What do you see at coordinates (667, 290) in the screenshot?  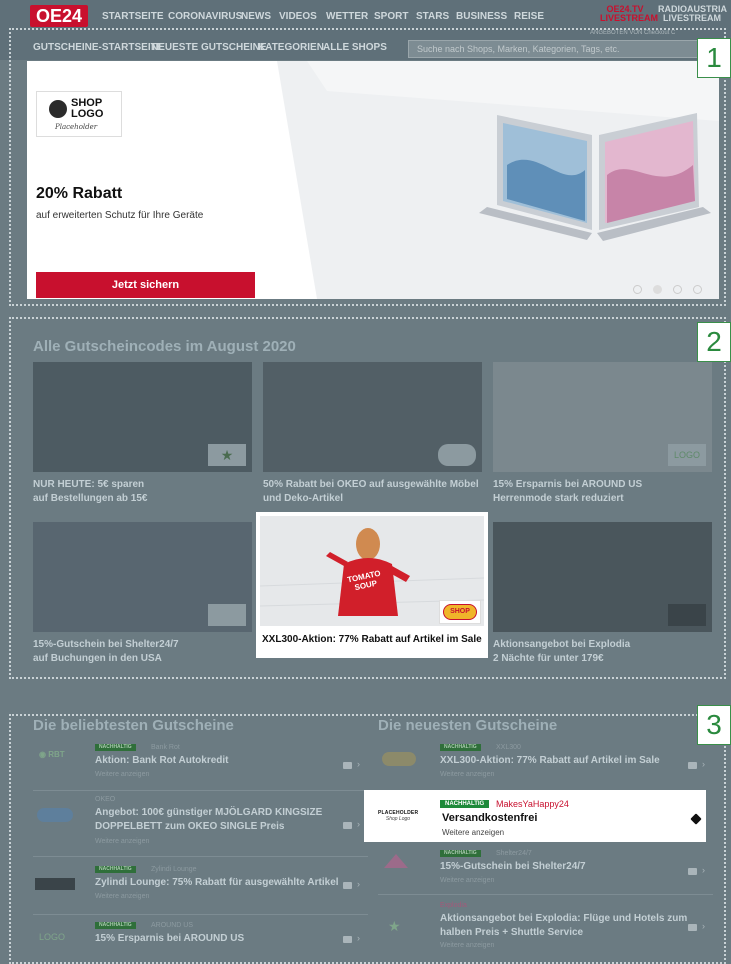 I see `carousel-dots` at bounding box center [667, 290].